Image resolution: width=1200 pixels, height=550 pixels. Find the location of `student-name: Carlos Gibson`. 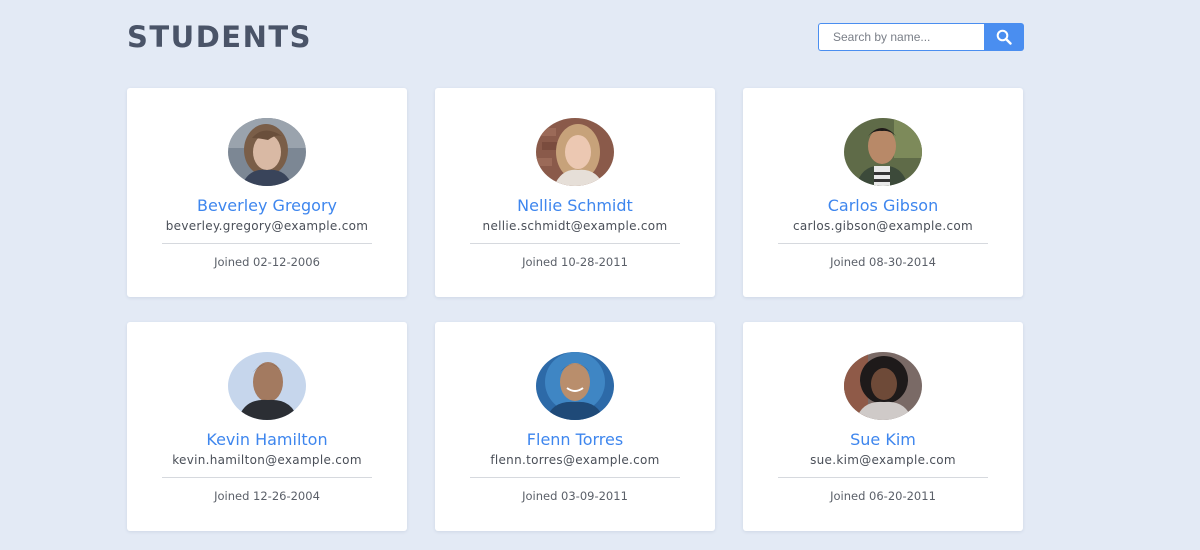

student-name: Carlos Gibson is located at coordinates (883, 205).